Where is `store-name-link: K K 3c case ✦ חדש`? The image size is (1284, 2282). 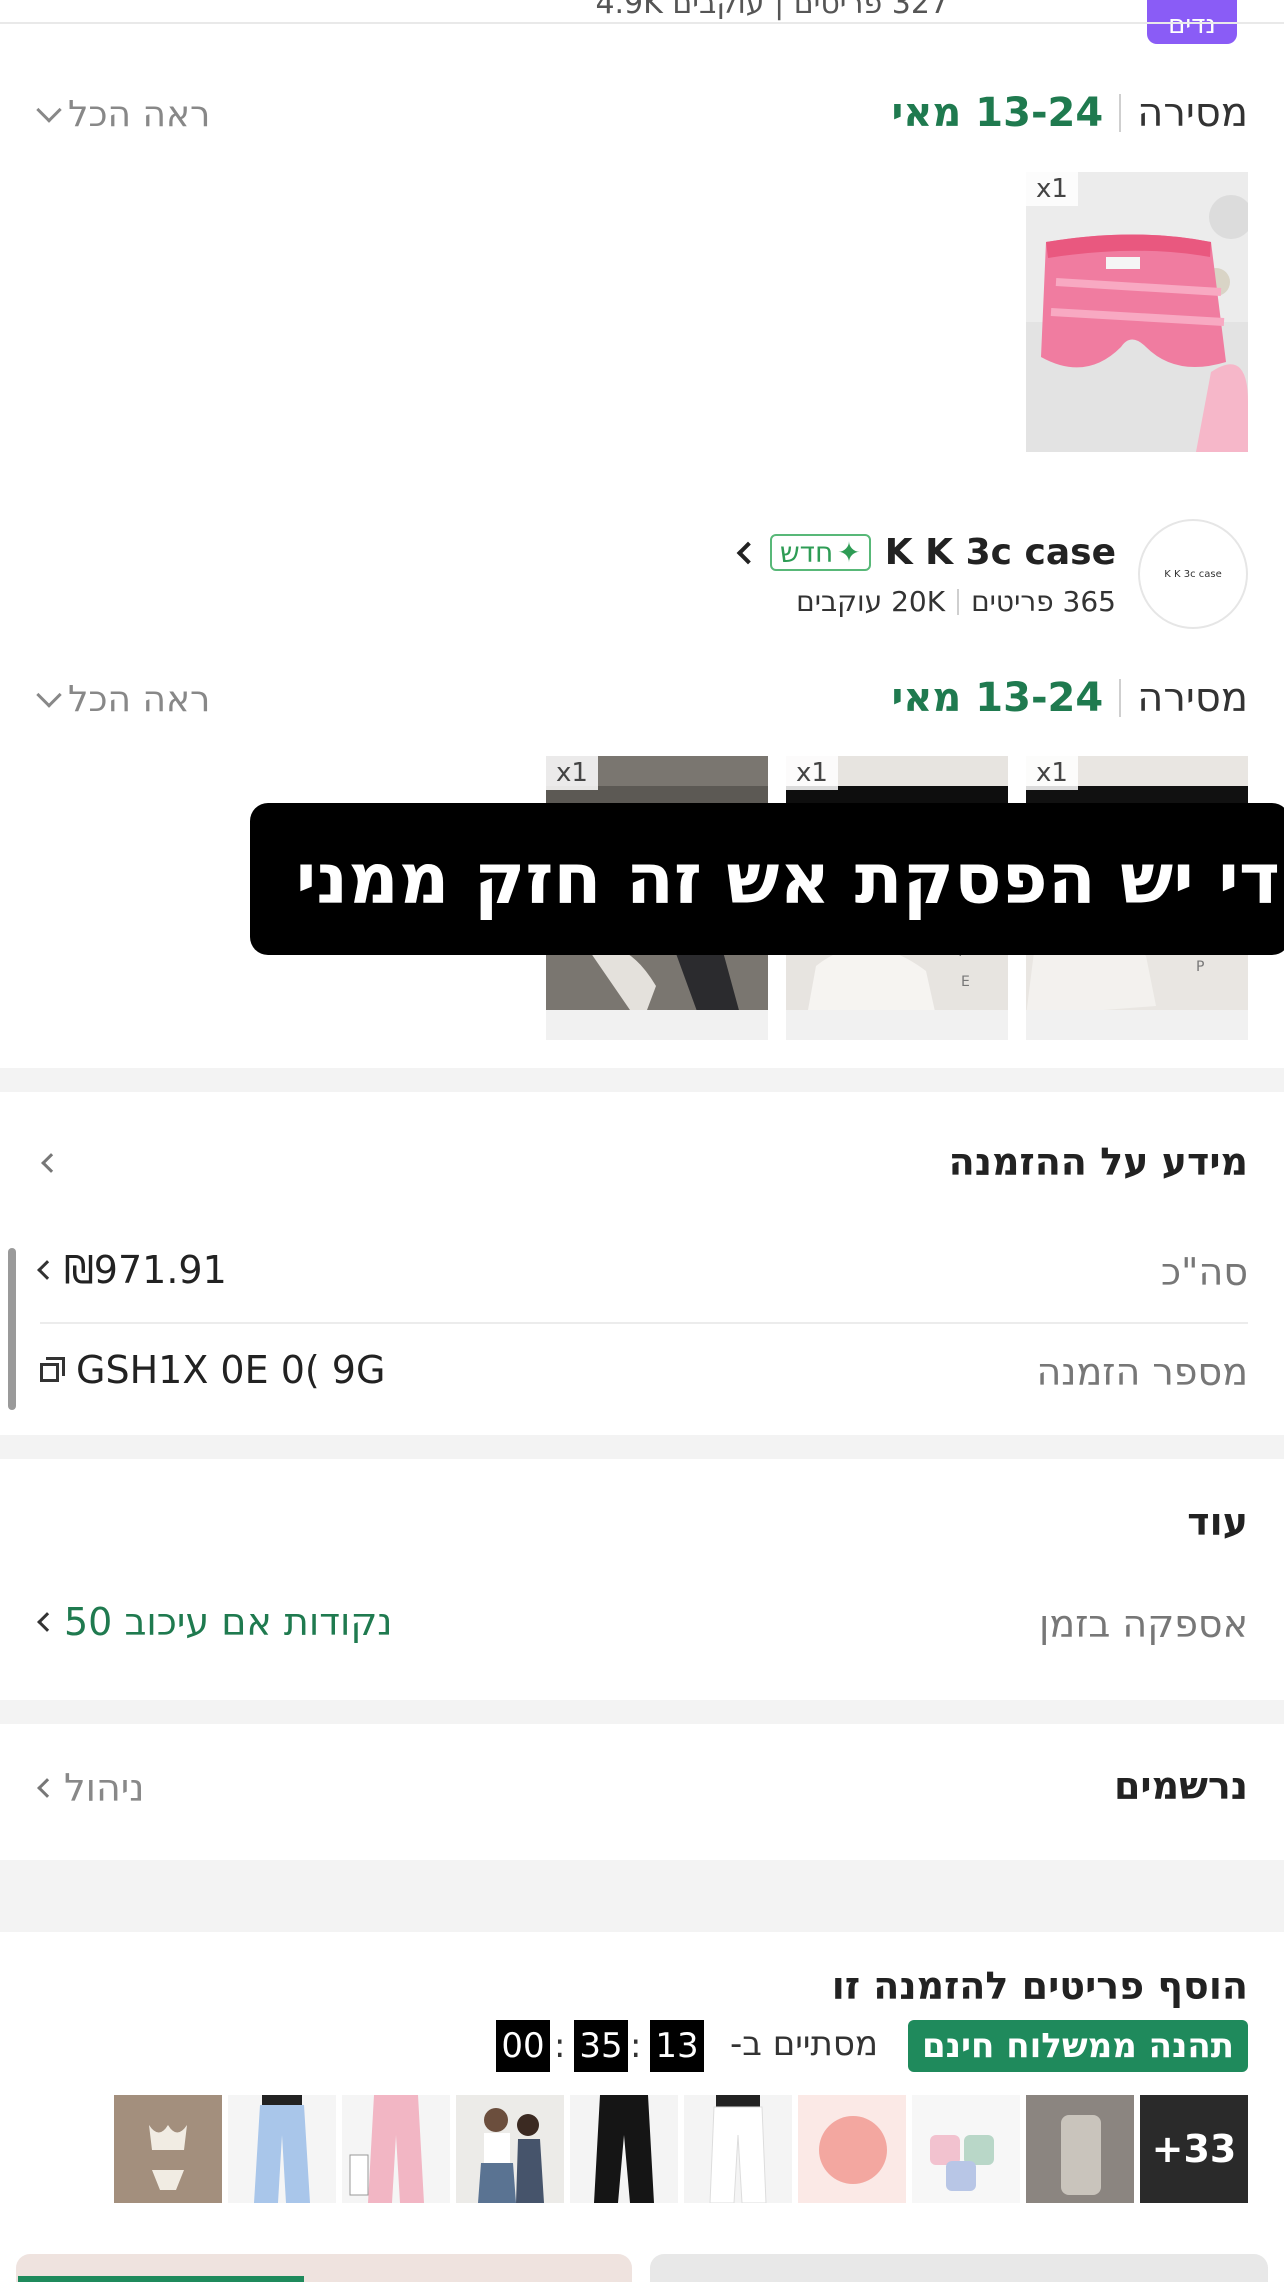
store-name-link: K K 3c case ✦ חדש is located at coordinates (926, 552).